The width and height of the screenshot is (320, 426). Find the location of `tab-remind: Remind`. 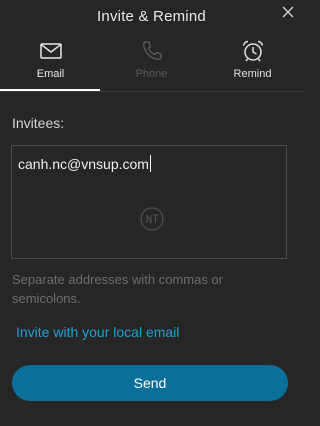

tab-remind: Remind is located at coordinates (252, 63).